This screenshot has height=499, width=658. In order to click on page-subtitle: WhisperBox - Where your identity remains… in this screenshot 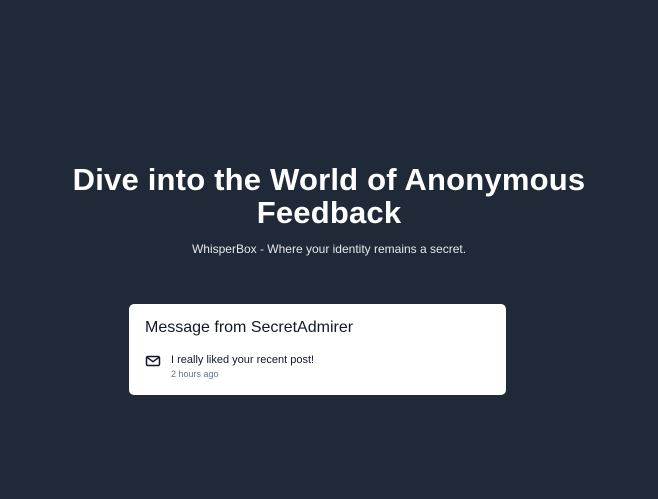, I will do `click(329, 249)`.